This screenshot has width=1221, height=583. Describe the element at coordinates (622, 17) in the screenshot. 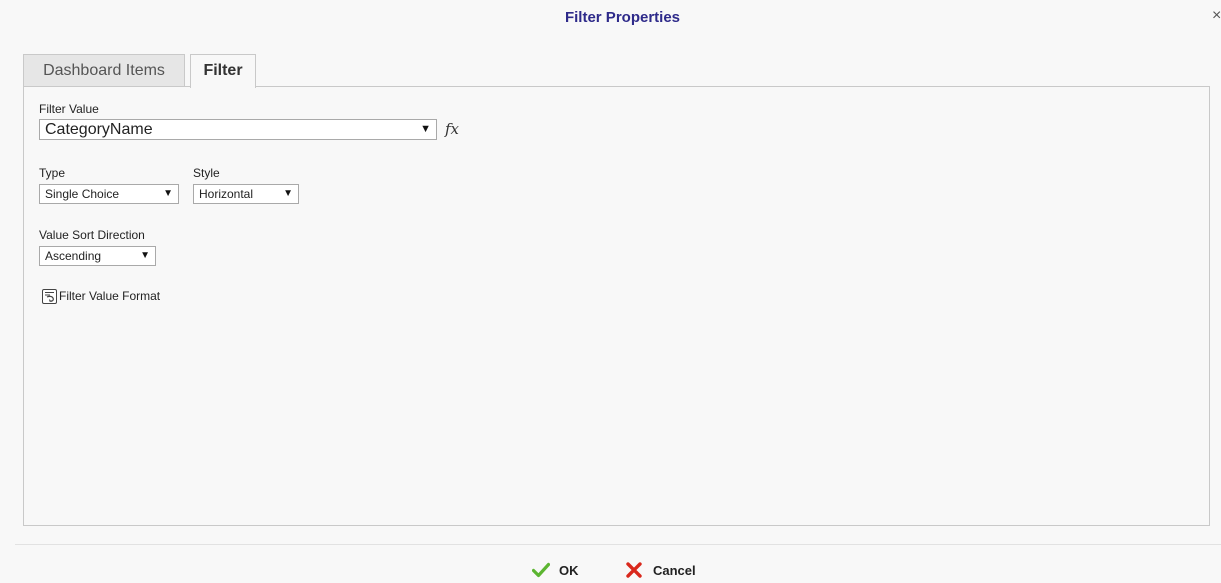

I see `dialog-title: Filter Properties` at that location.